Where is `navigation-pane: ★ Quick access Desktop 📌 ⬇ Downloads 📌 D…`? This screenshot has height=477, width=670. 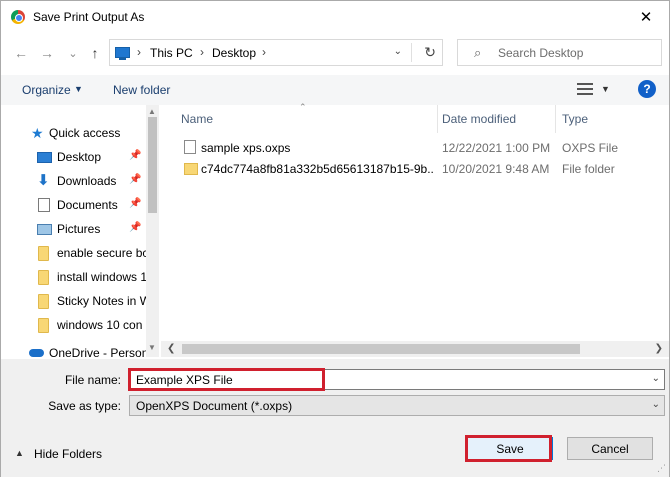 navigation-pane: ★ Quick access Desktop 📌 ⬇ Downloads 📌 D… is located at coordinates (80, 231).